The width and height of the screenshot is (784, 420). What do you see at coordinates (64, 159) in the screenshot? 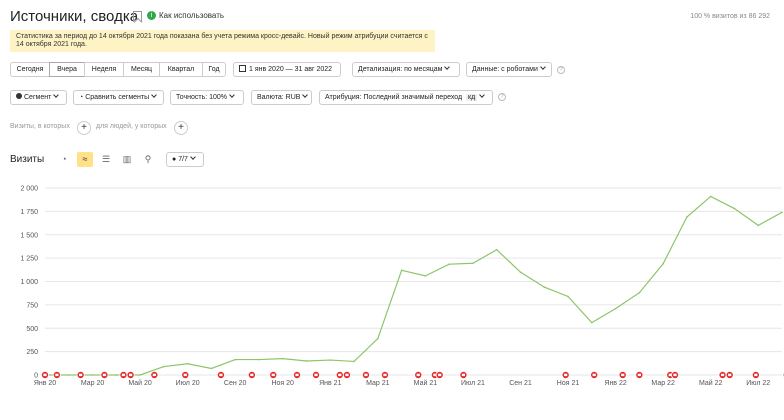
I see `pie-chart-icon: ◔` at bounding box center [64, 159].